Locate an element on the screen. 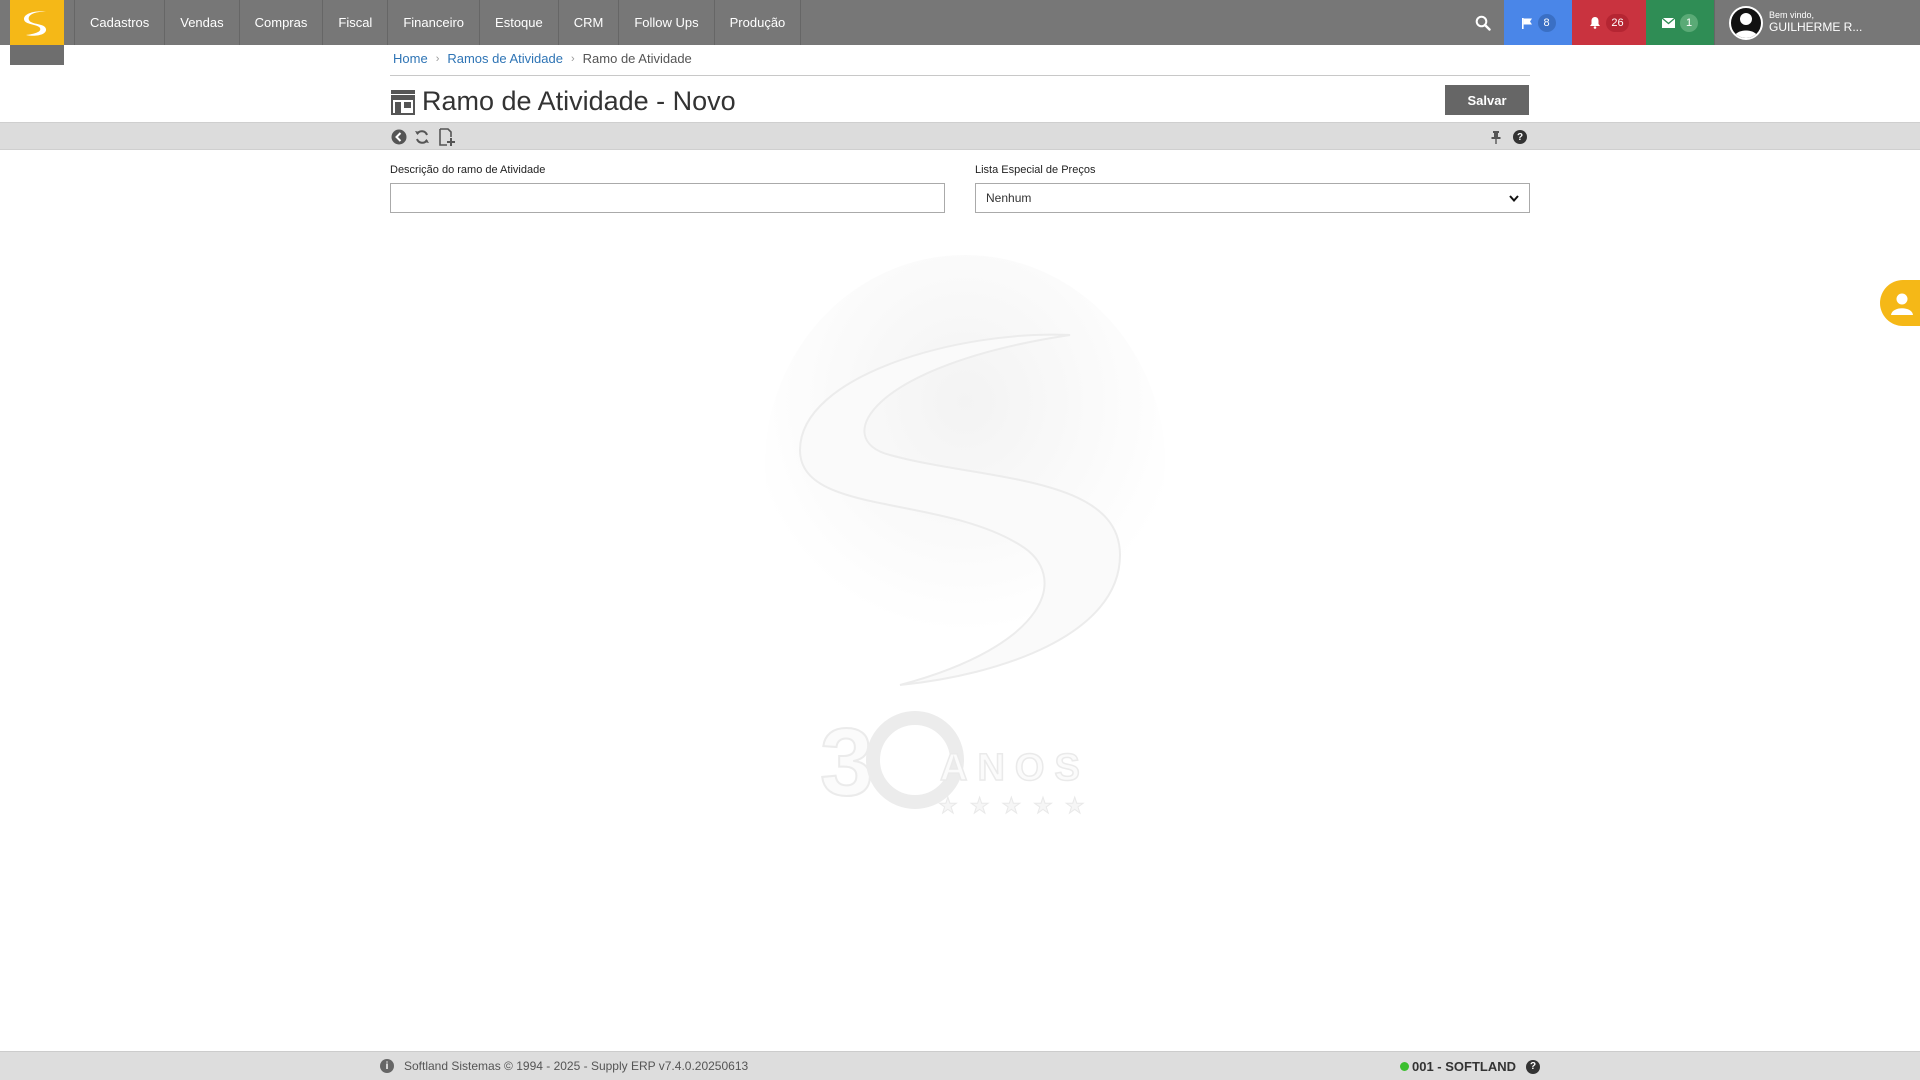 The height and width of the screenshot is (1080, 1920). refresh-button is located at coordinates (422, 137).